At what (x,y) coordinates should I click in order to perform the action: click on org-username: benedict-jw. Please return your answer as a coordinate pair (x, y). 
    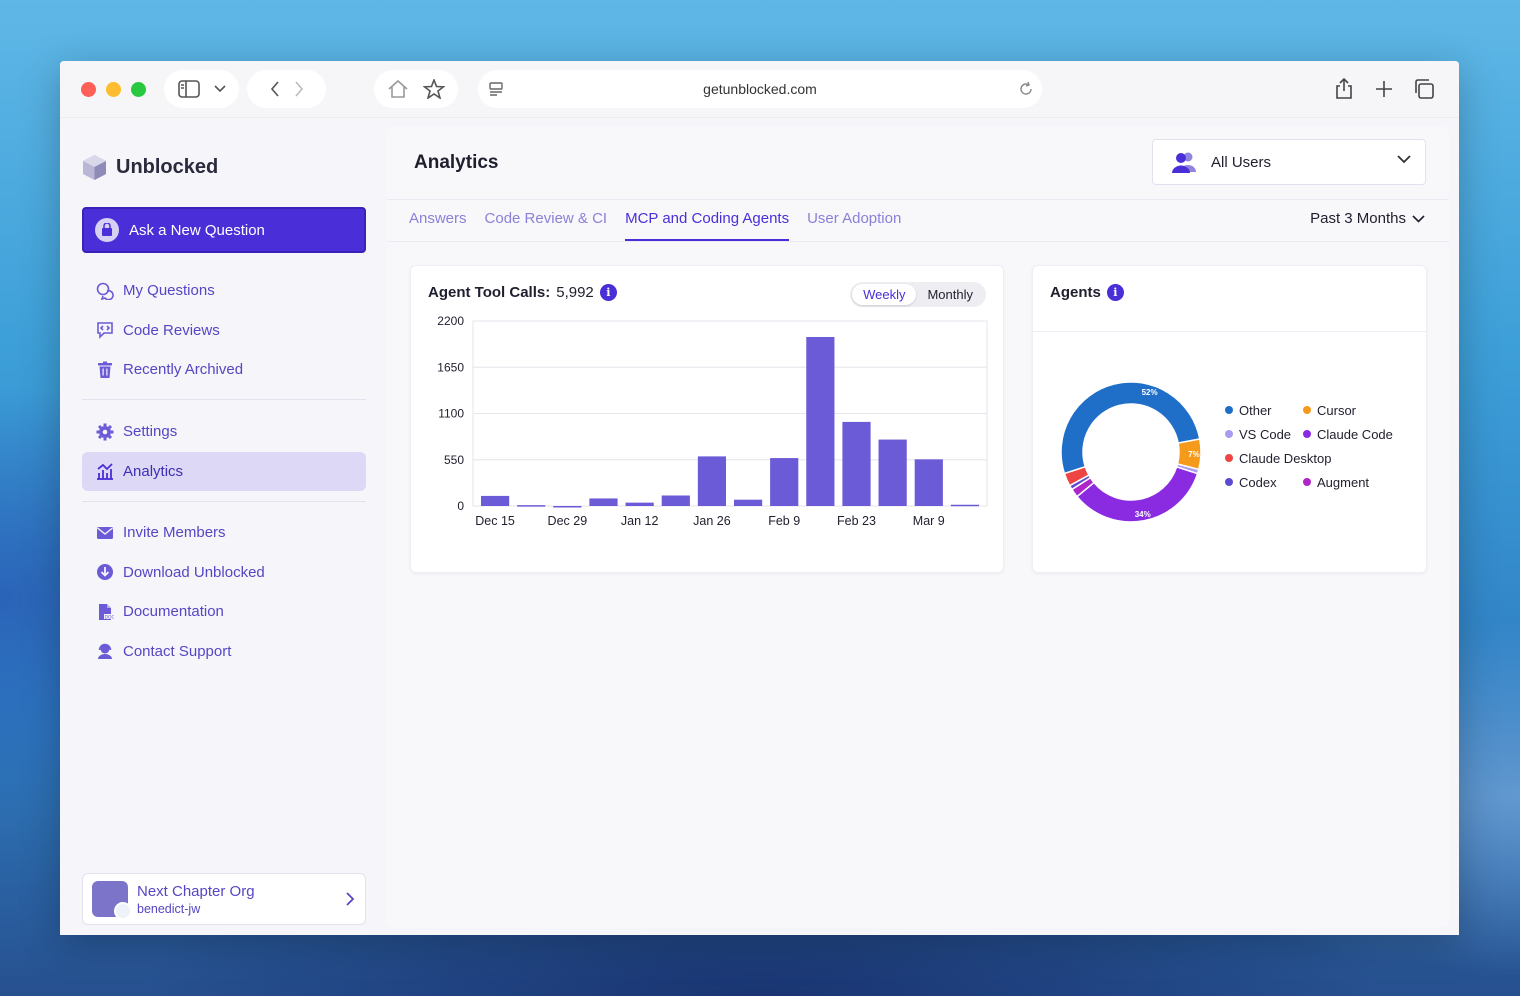
    Looking at the image, I should click on (169, 908).